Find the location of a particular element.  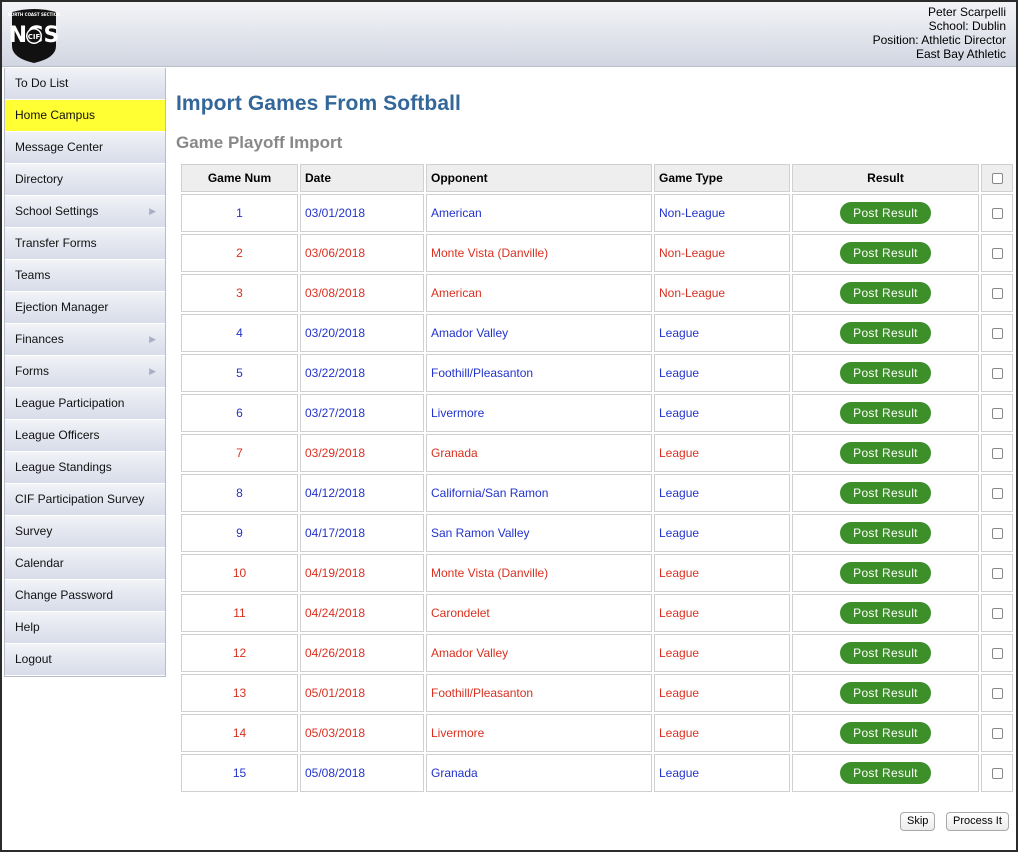

sidebar-item-school-settings: School Settings ▶ is located at coordinates (85, 212).